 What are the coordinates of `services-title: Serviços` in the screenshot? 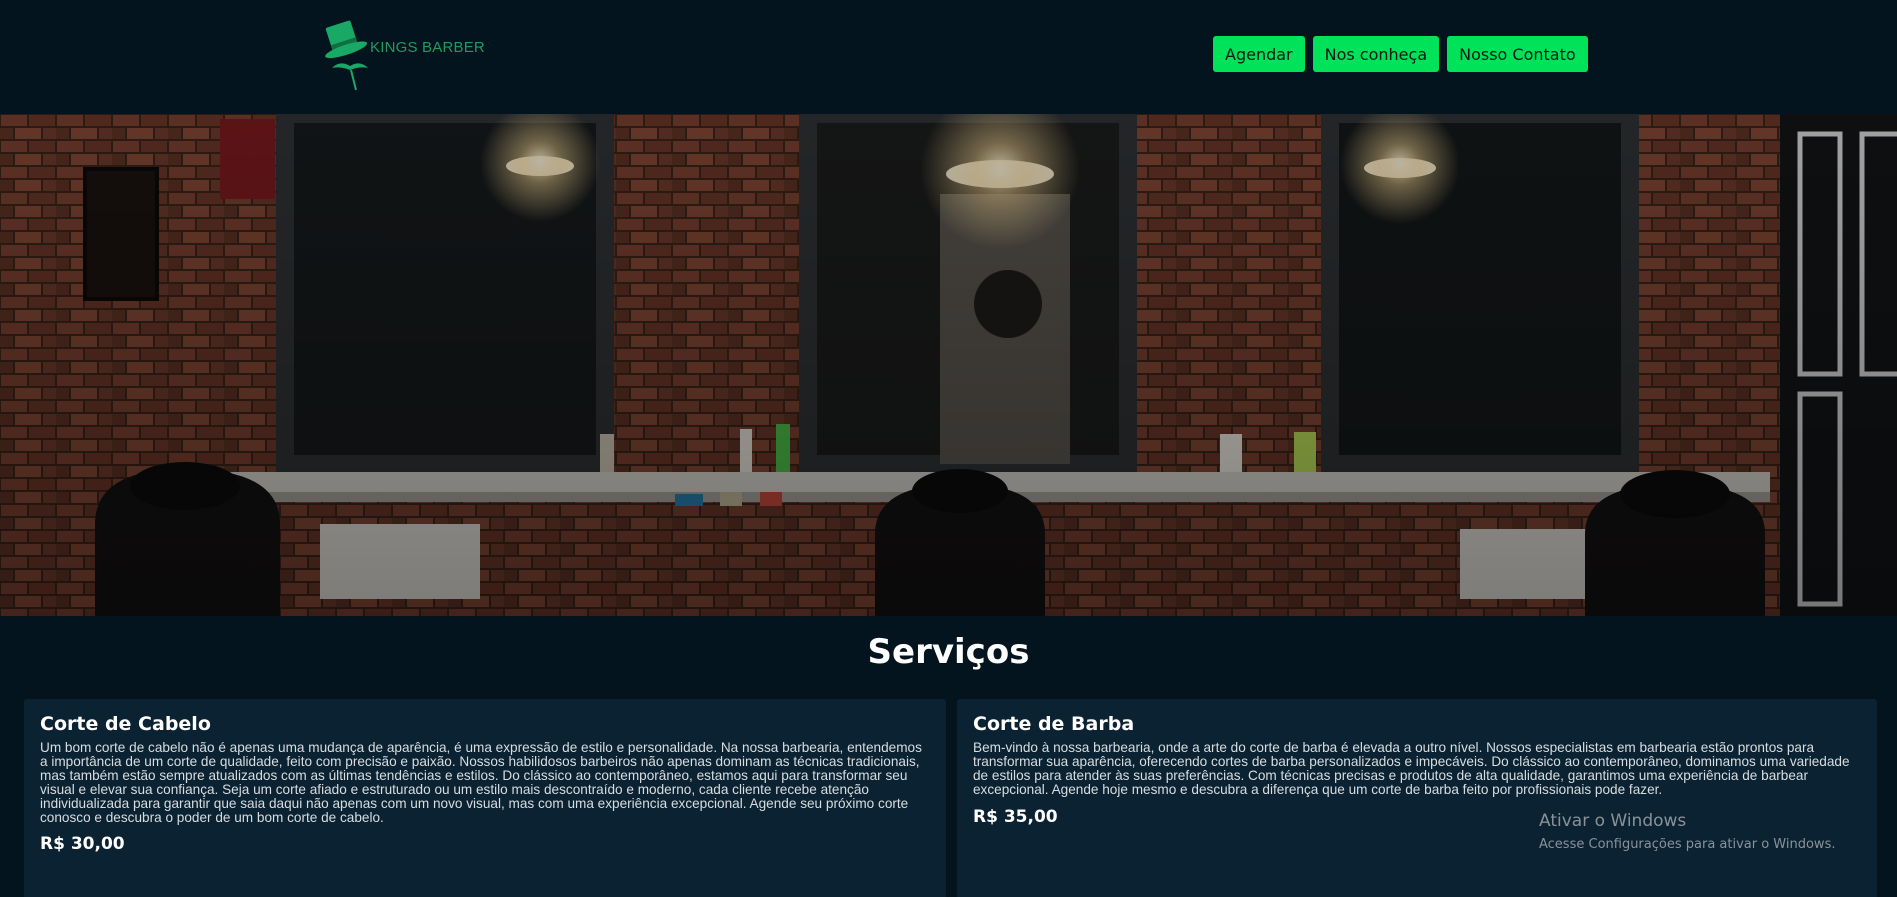 It's located at (948, 652).